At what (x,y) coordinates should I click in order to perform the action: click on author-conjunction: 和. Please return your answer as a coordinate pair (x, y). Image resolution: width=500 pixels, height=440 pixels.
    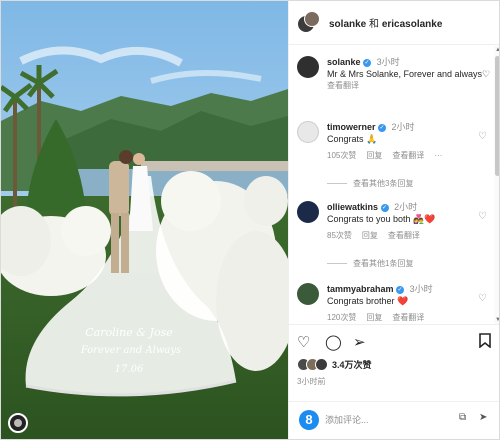
    Looking at the image, I should click on (374, 24).